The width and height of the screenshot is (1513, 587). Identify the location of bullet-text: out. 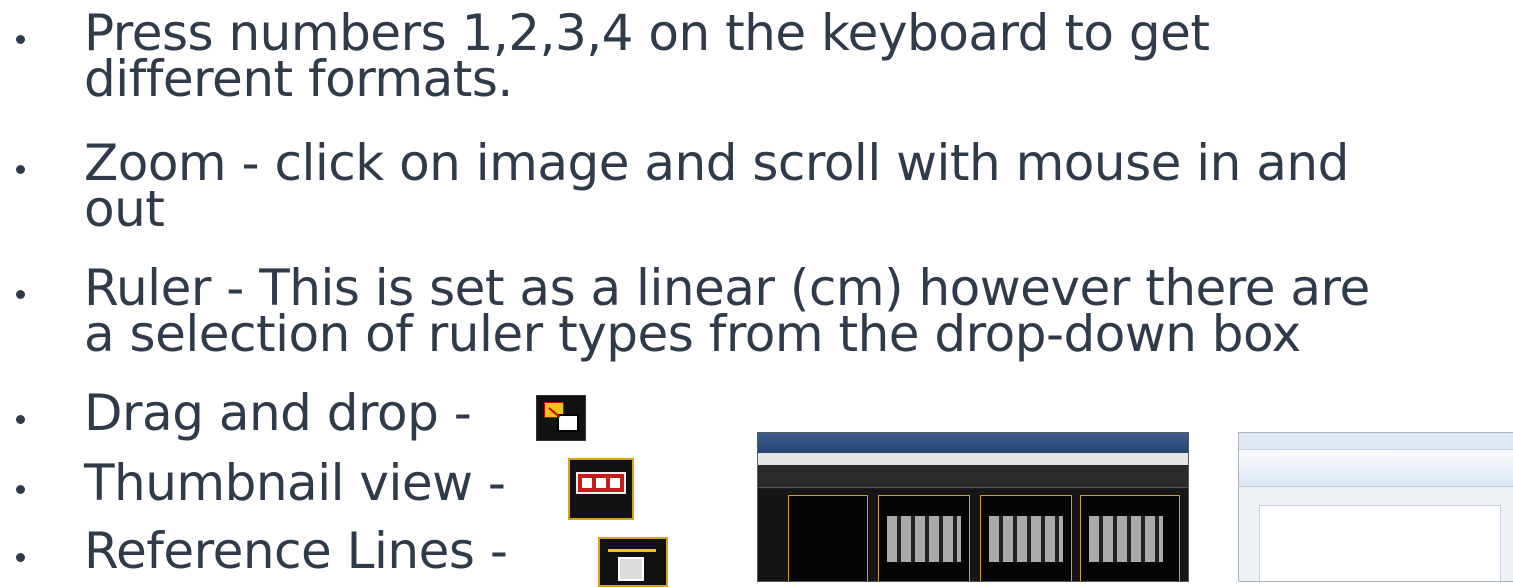
(124, 209).